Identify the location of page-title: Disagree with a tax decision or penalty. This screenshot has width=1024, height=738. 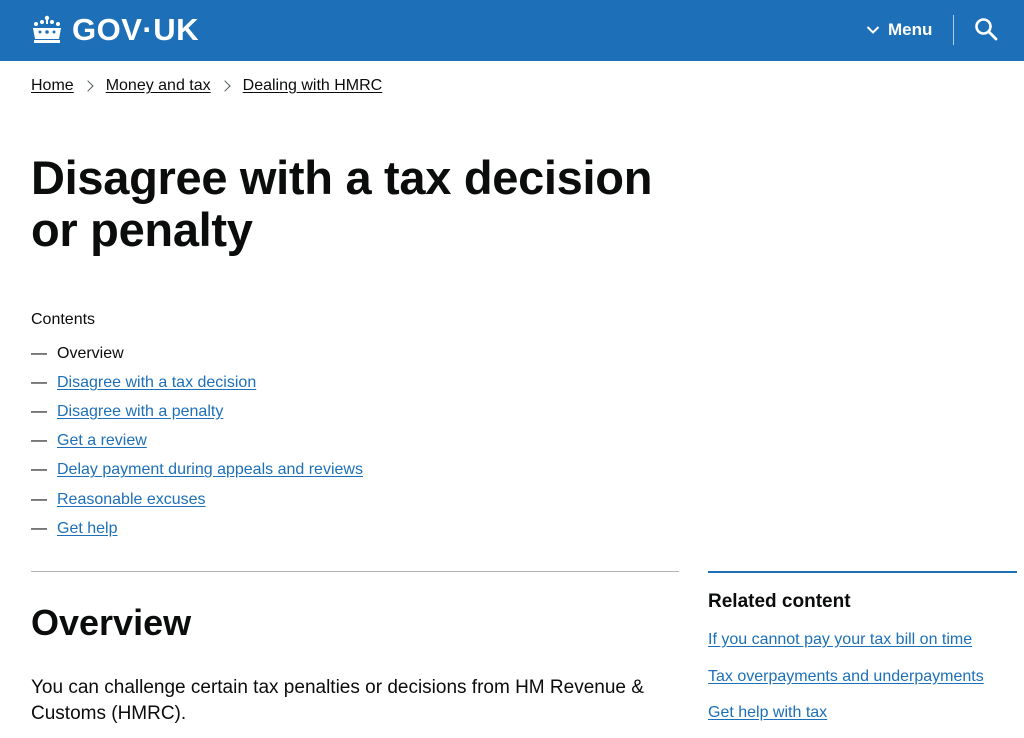
(342, 203).